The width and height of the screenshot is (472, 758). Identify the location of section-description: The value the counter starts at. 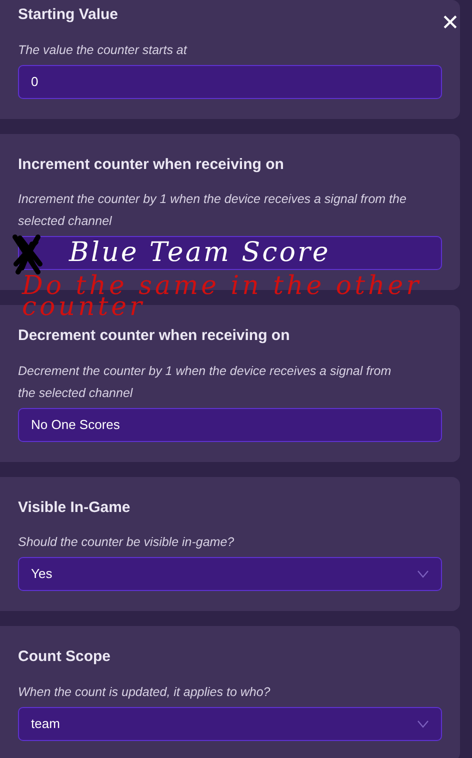
(103, 50).